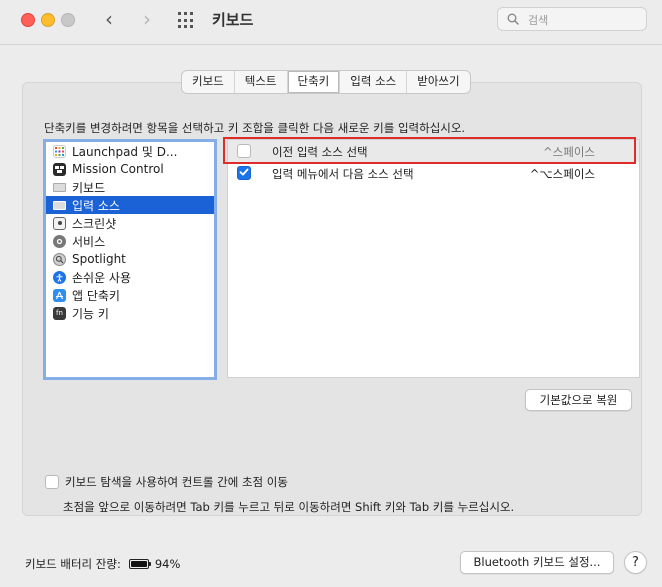  Describe the element at coordinates (186, 20) in the screenshot. I see `show-all-grid-icon` at that location.